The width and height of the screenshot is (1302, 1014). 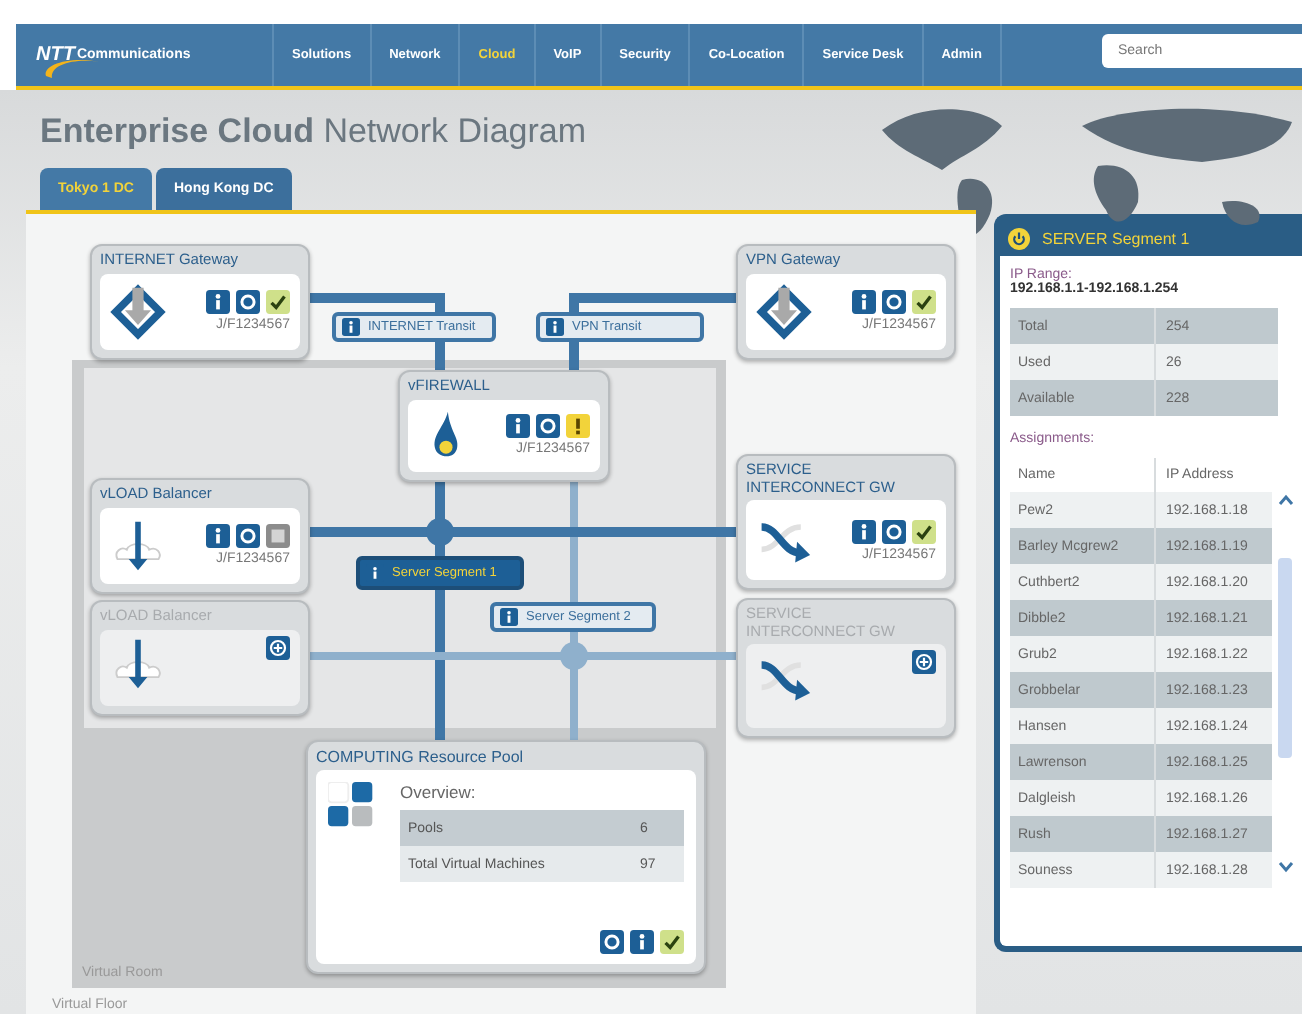 What do you see at coordinates (55, 55) in the screenshot?
I see `logo-mark: NTT` at bounding box center [55, 55].